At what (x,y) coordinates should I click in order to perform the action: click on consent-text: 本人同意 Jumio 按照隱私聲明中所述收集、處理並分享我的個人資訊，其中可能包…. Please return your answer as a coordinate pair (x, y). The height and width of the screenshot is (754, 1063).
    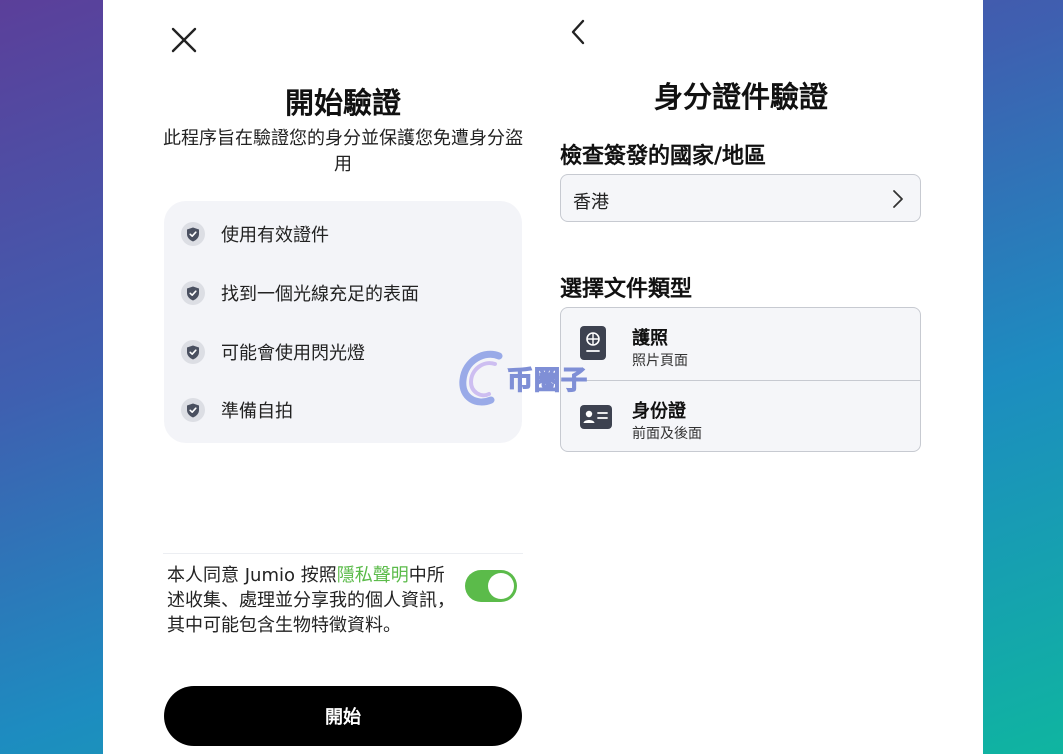
    Looking at the image, I should click on (312, 600).